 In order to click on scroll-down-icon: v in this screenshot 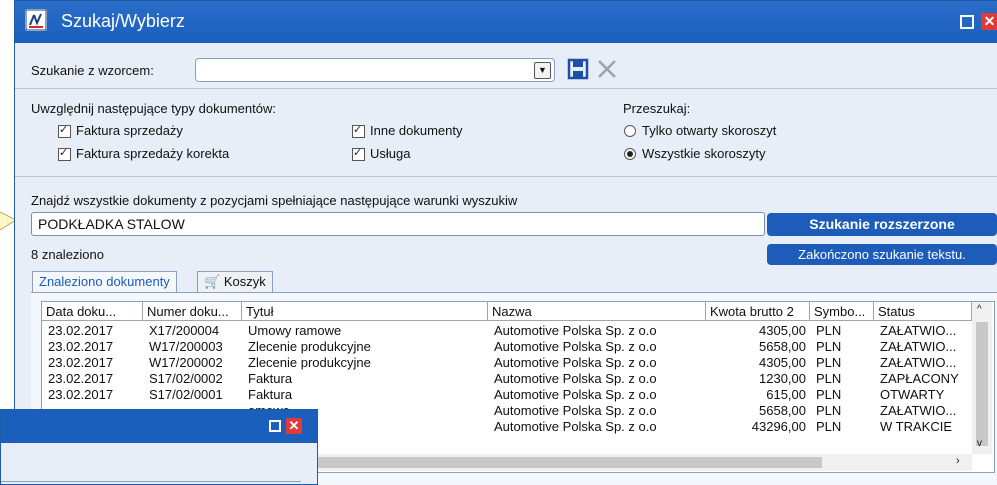, I will do `click(979, 443)`.